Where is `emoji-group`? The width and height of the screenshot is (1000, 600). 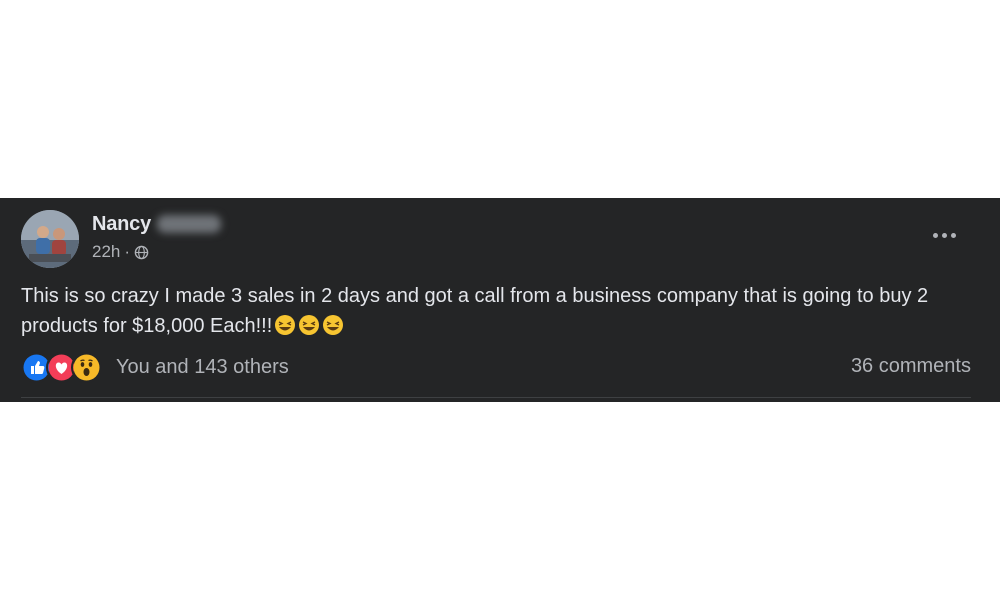
emoji-group is located at coordinates (310, 325).